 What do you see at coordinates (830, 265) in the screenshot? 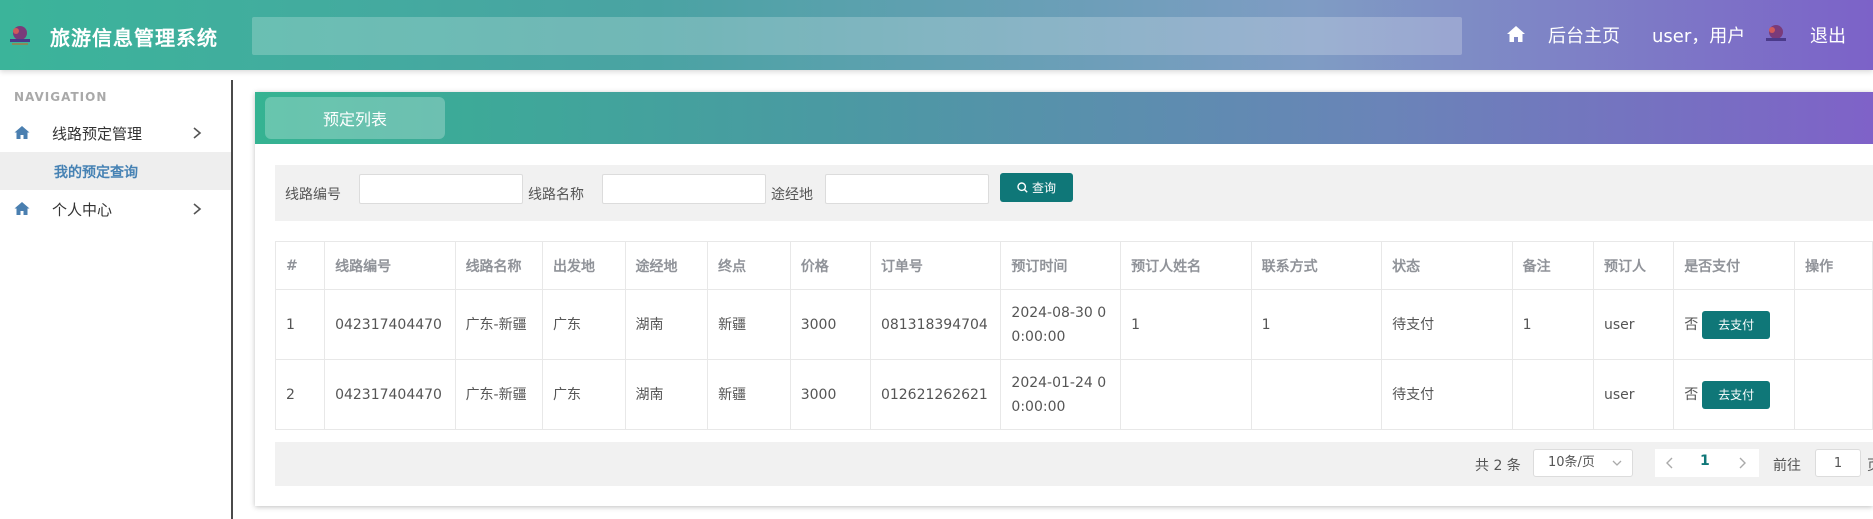
I see `column-header: 价格` at bounding box center [830, 265].